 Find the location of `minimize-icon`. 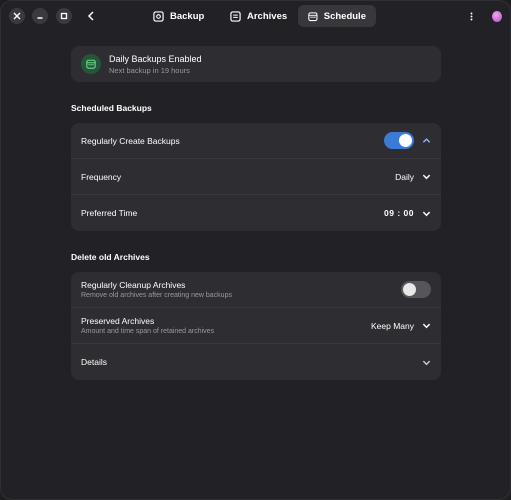

minimize-icon is located at coordinates (40, 18).